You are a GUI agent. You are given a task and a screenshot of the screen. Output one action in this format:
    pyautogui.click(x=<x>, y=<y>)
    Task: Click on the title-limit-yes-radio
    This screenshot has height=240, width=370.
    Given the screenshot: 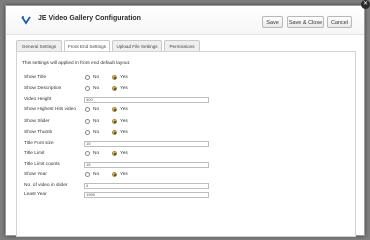 What is the action you would take?
    pyautogui.click(x=114, y=153)
    